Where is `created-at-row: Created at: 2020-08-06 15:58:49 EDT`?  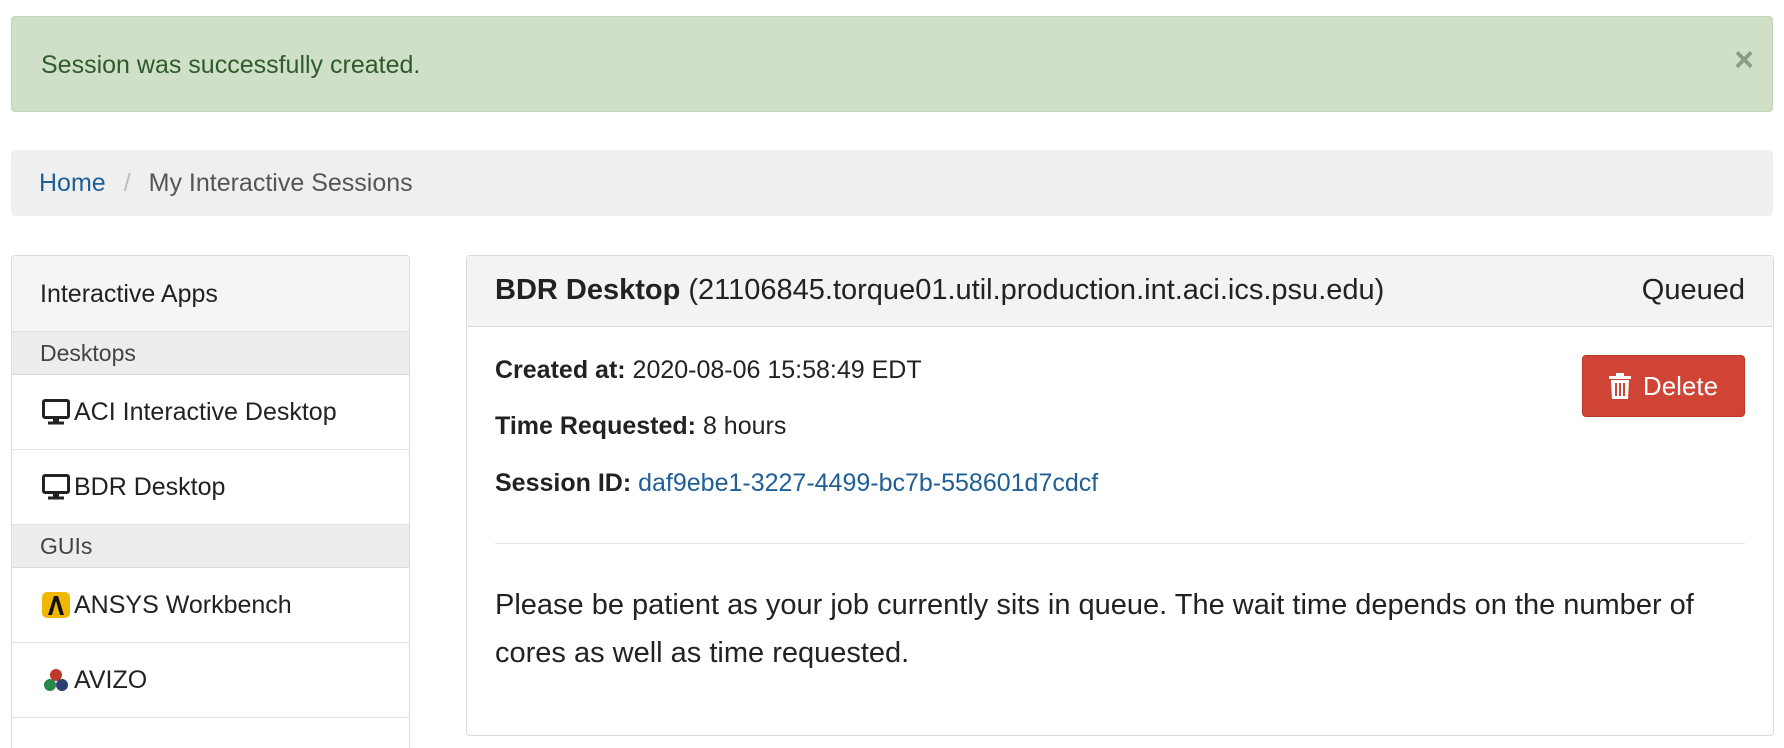
created-at-row: Created at: 2020-08-06 15:58:49 EDT is located at coordinates (708, 370).